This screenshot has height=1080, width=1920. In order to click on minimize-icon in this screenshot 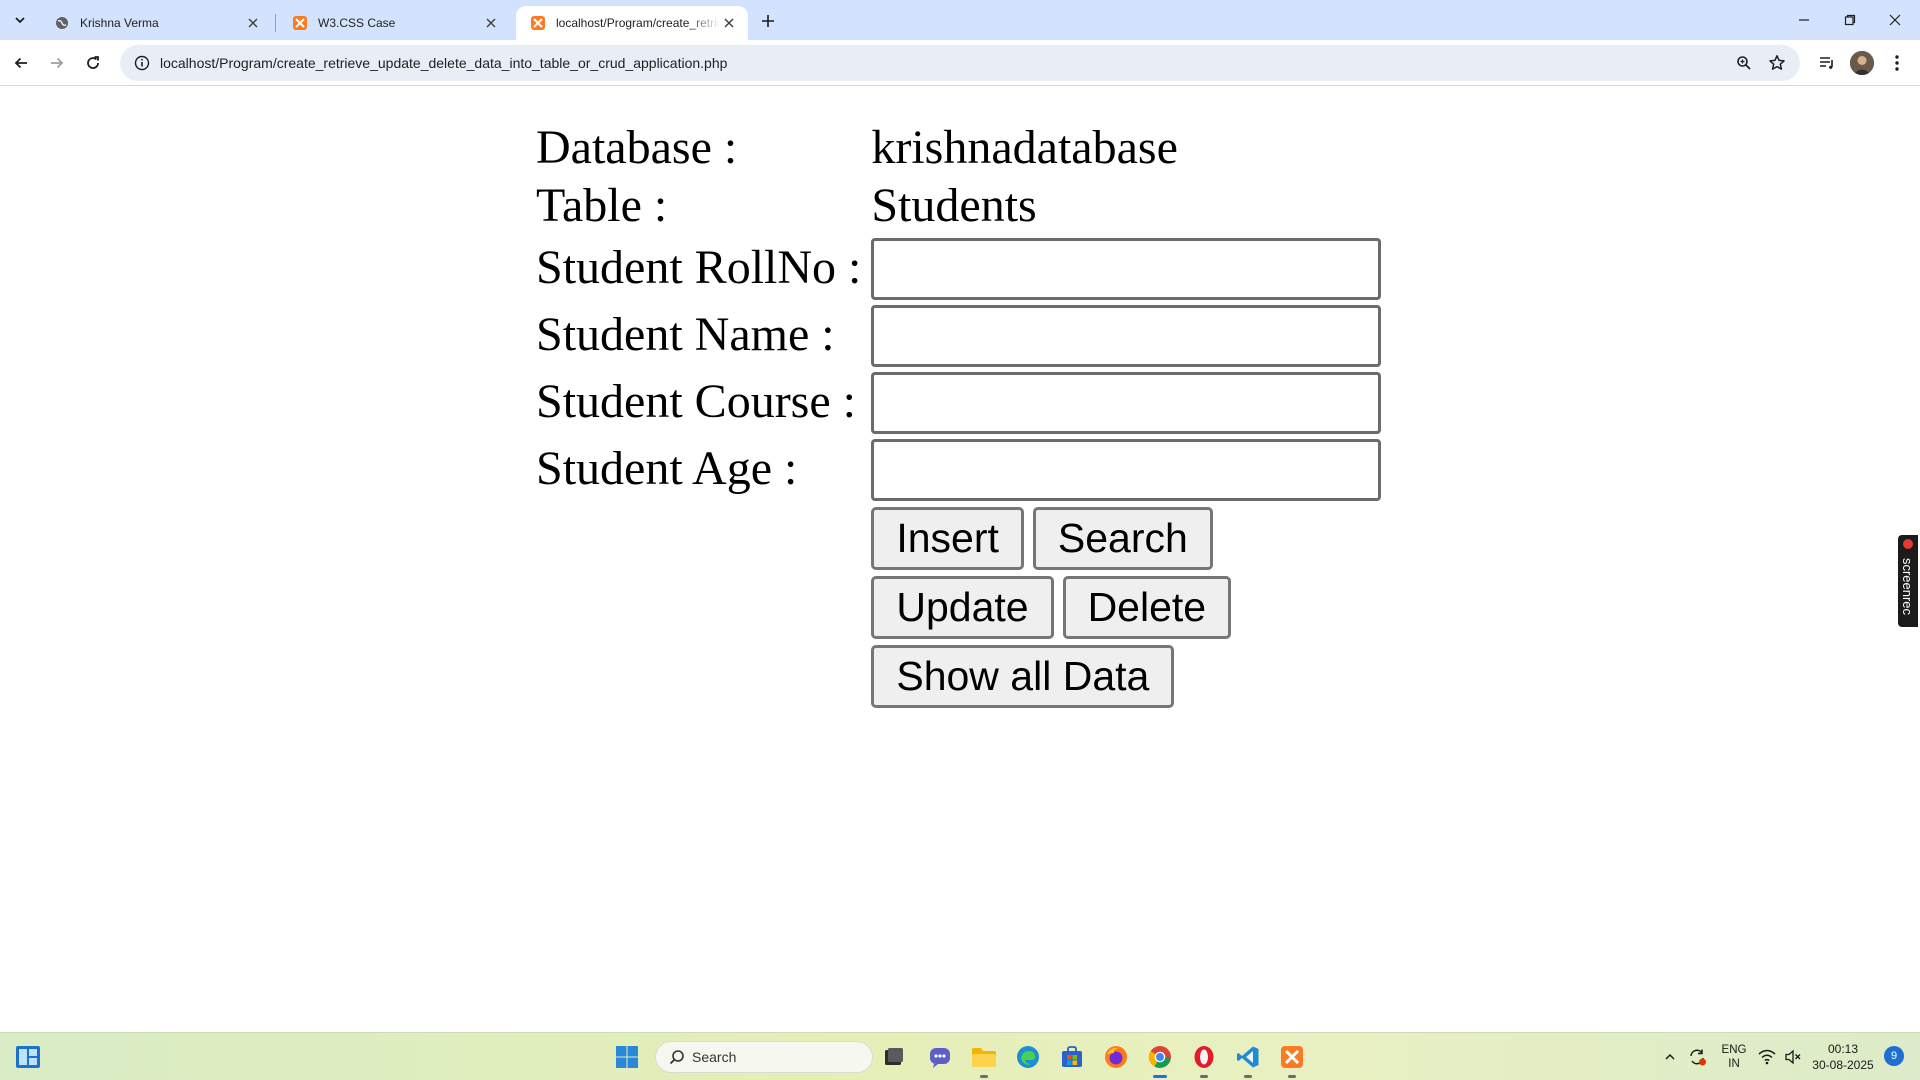, I will do `click(1804, 20)`.